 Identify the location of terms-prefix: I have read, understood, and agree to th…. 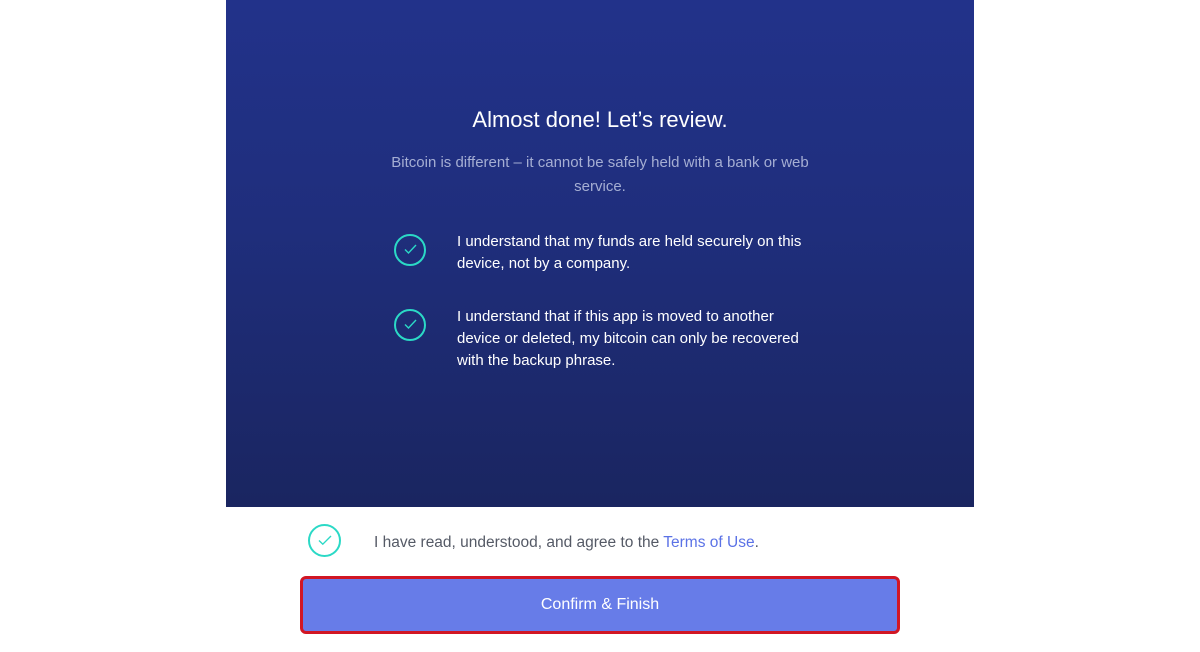
(519, 542).